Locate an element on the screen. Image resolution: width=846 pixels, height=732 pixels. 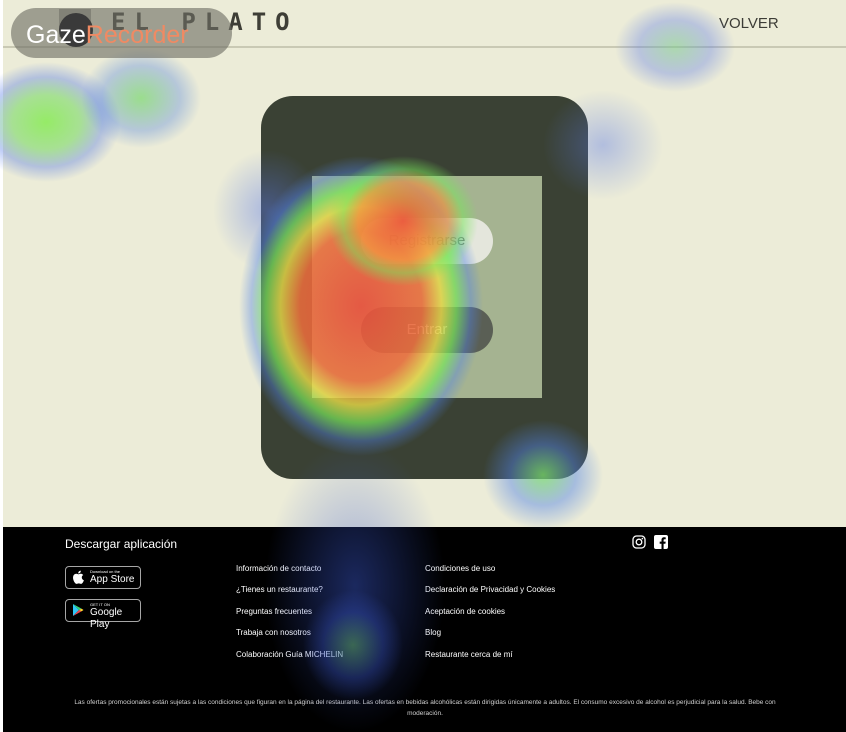
facebook-icon is located at coordinates (661, 542).